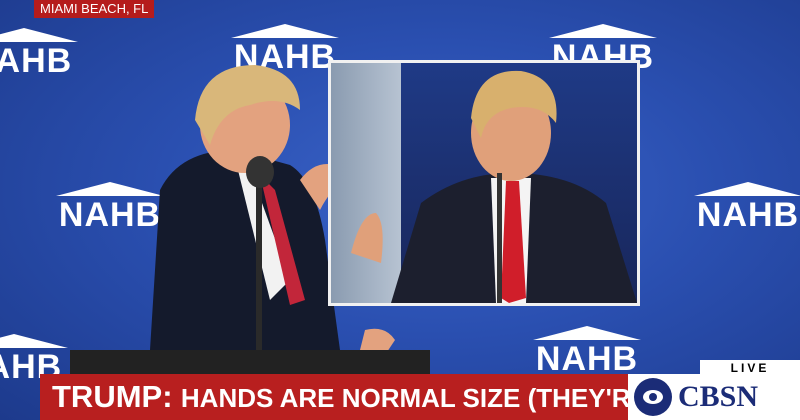  Describe the element at coordinates (94, 9) in the screenshot. I see `location-tag: MIAMI BEACH, FL` at that location.